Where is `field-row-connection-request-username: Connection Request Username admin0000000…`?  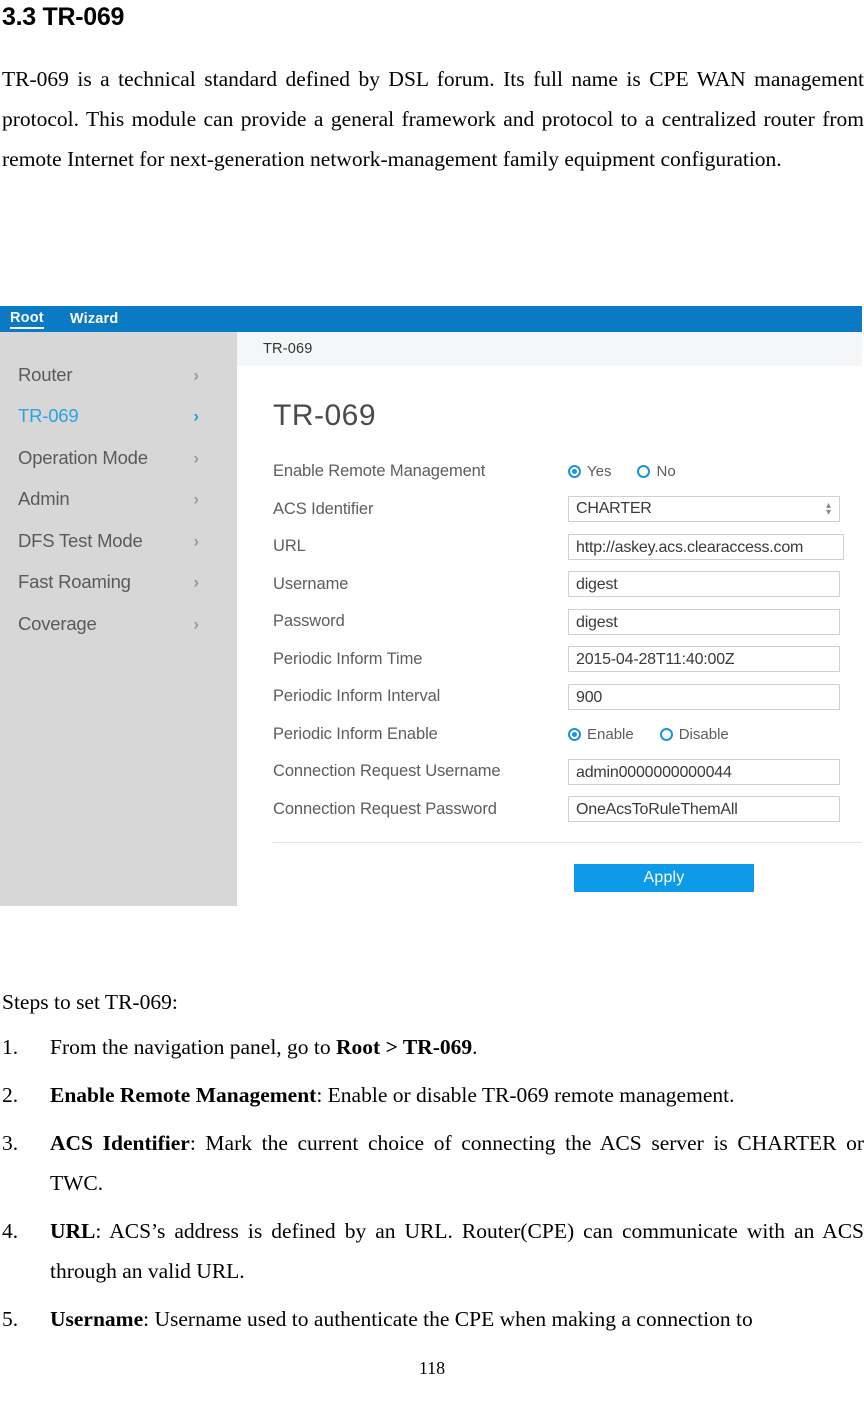
field-row-connection-request-username: Connection Request Username admin0000000… is located at coordinates (567, 772).